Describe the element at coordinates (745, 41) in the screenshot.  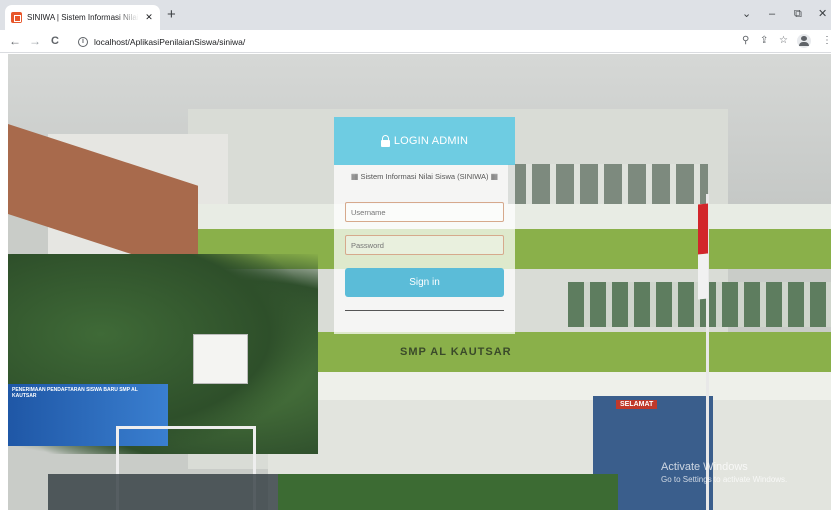
I see `zoom-icon: ⚲` at that location.